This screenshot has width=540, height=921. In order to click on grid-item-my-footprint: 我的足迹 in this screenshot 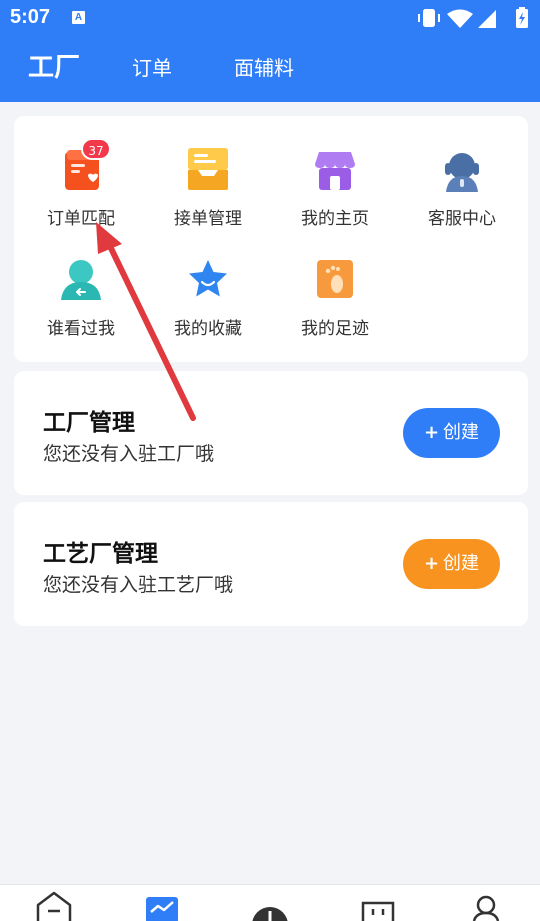, I will do `click(335, 308)`.